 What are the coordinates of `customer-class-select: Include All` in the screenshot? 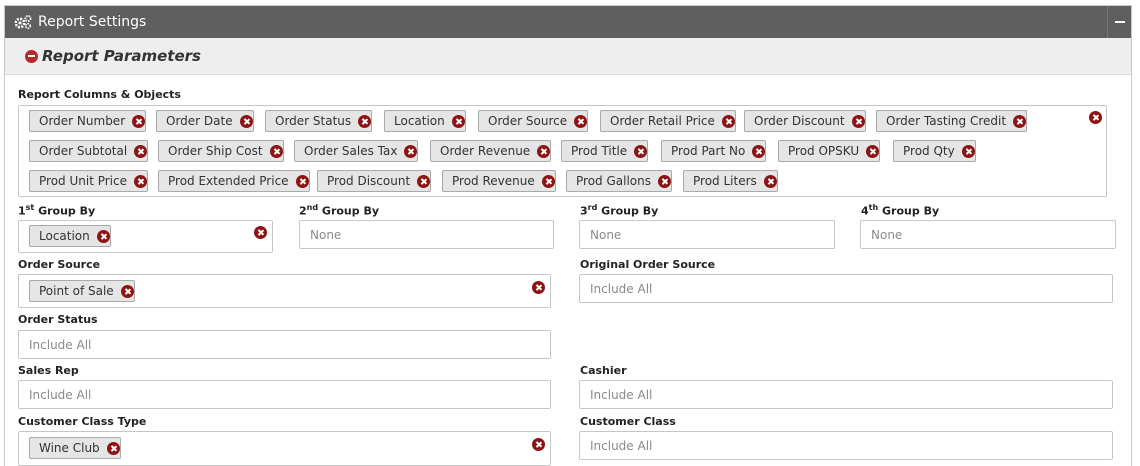 It's located at (846, 445).